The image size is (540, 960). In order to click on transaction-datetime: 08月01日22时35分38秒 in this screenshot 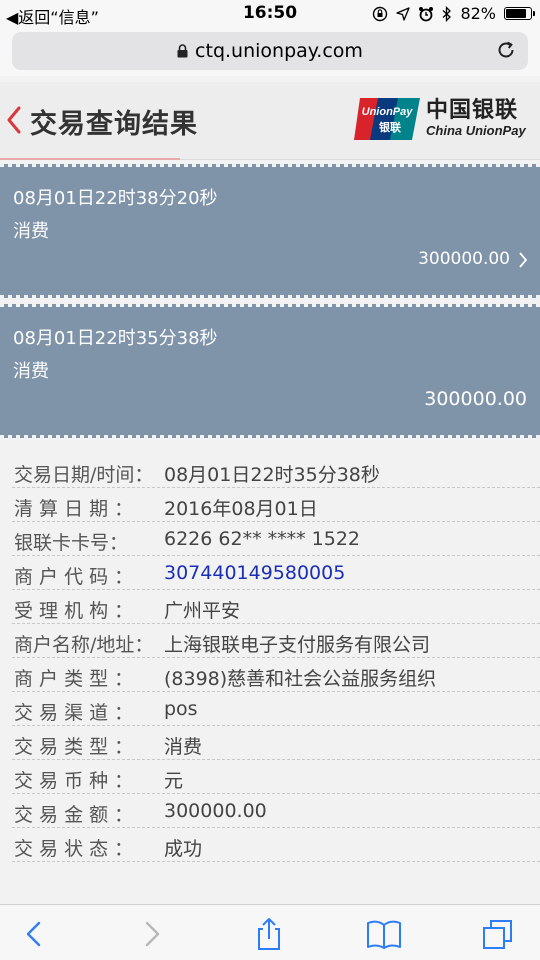, I will do `click(115, 338)`.